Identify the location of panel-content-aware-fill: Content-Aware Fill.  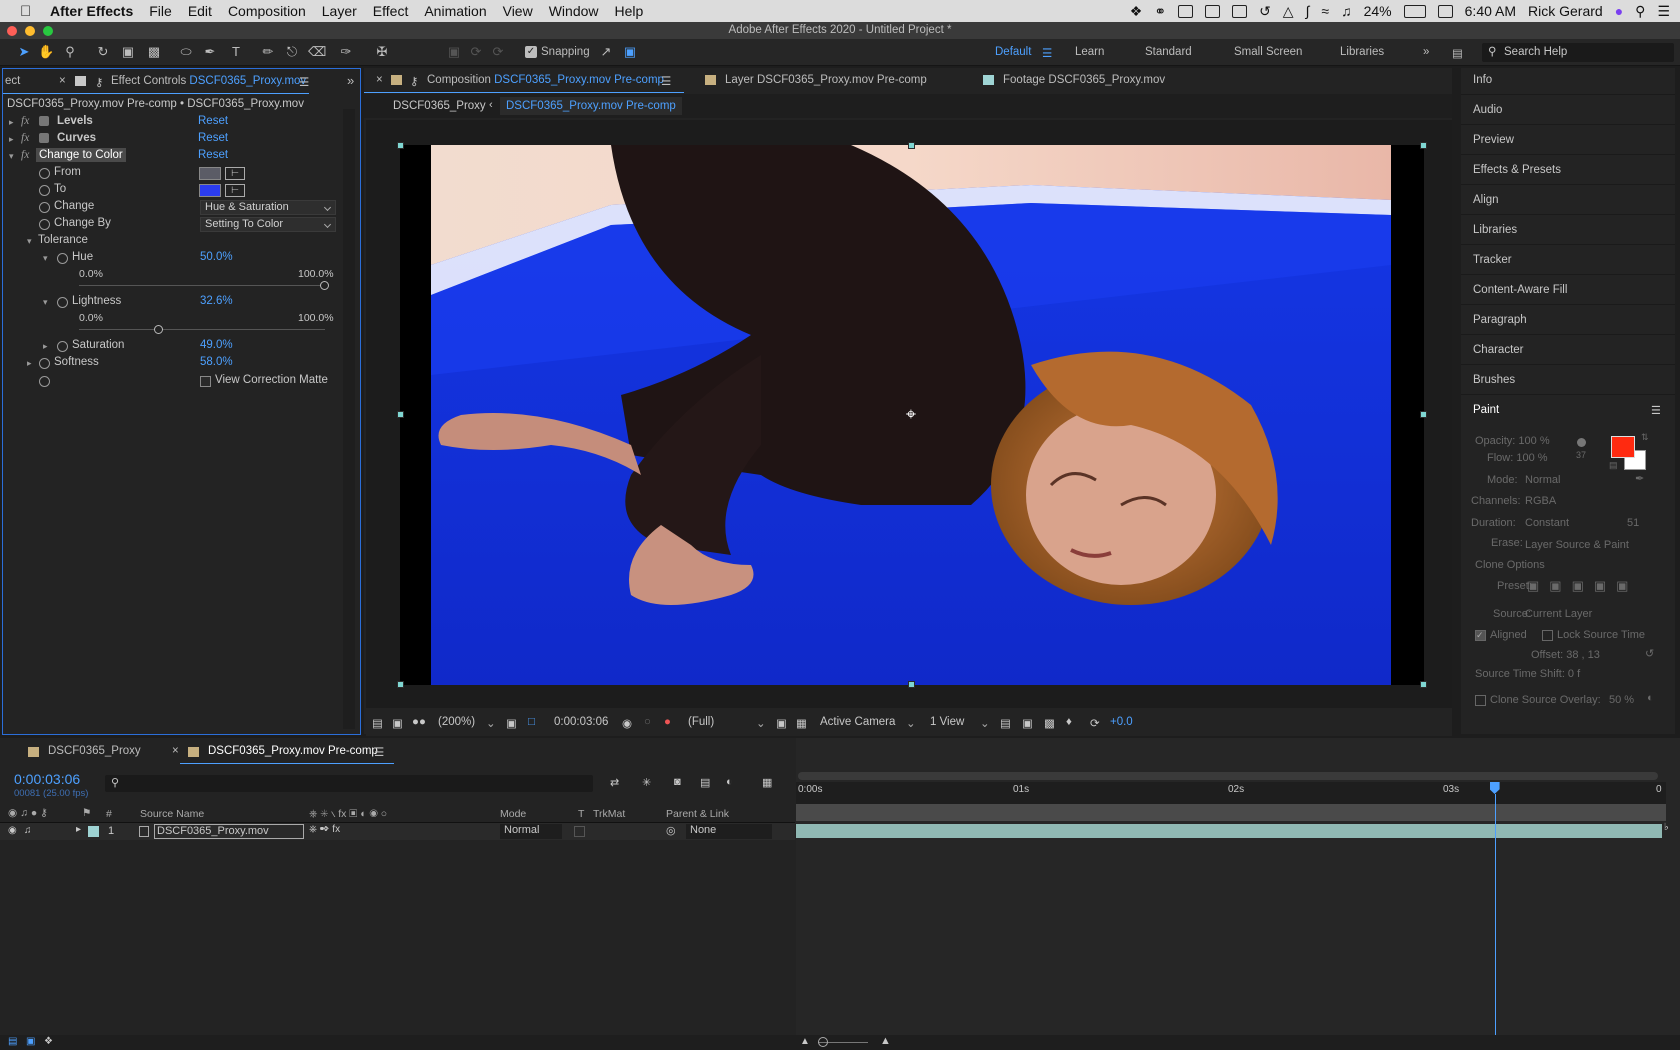
(1520, 290).